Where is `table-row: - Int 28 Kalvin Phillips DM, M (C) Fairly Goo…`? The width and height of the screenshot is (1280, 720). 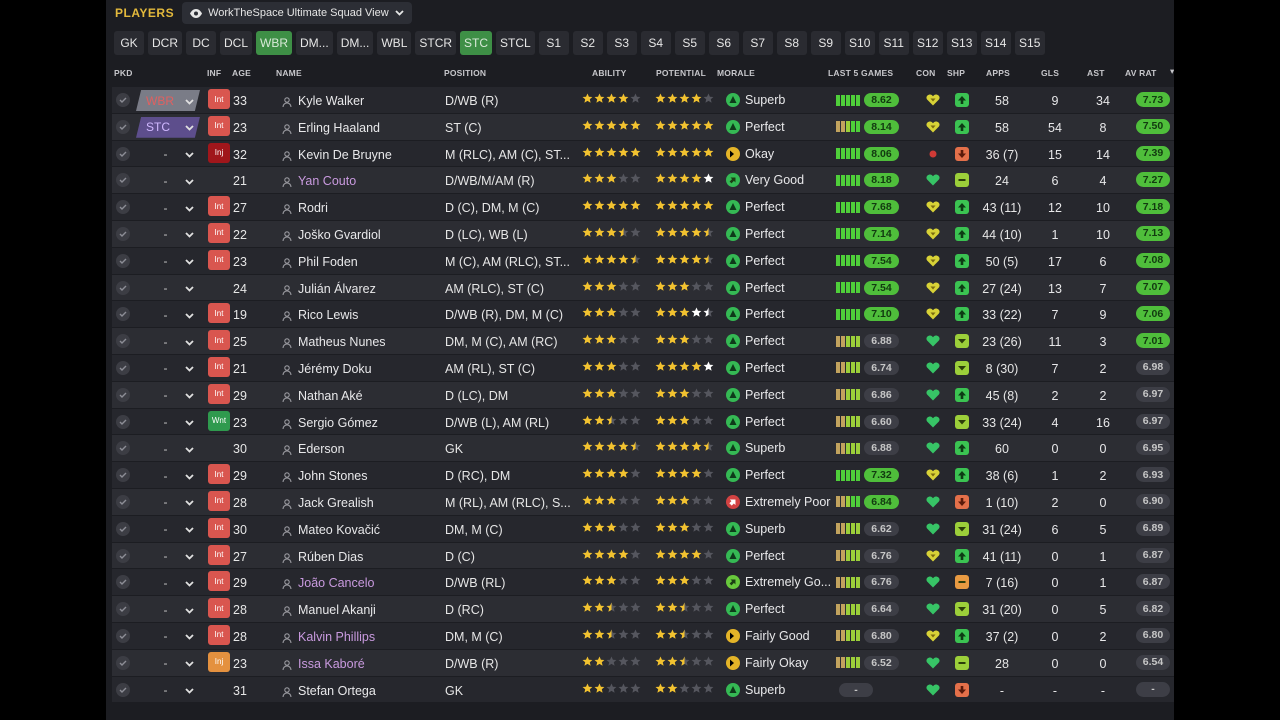
table-row: - Int 28 Kalvin Phillips DM, M (C) Fairly Goo… is located at coordinates (643, 636).